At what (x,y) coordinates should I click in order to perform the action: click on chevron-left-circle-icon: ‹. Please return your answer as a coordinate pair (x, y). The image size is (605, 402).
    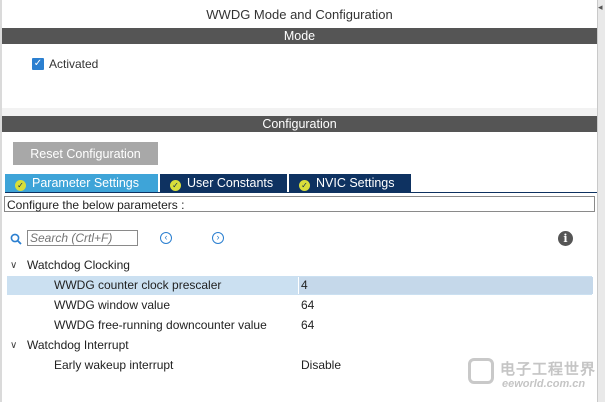
    Looking at the image, I should click on (166, 238).